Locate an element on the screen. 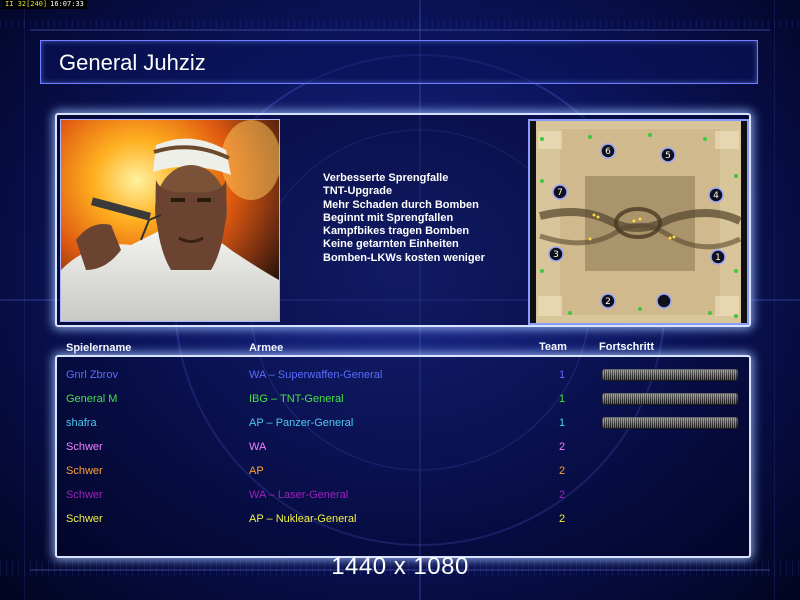 The width and height of the screenshot is (800, 600). start-position-marker: 4 is located at coordinates (716, 195).